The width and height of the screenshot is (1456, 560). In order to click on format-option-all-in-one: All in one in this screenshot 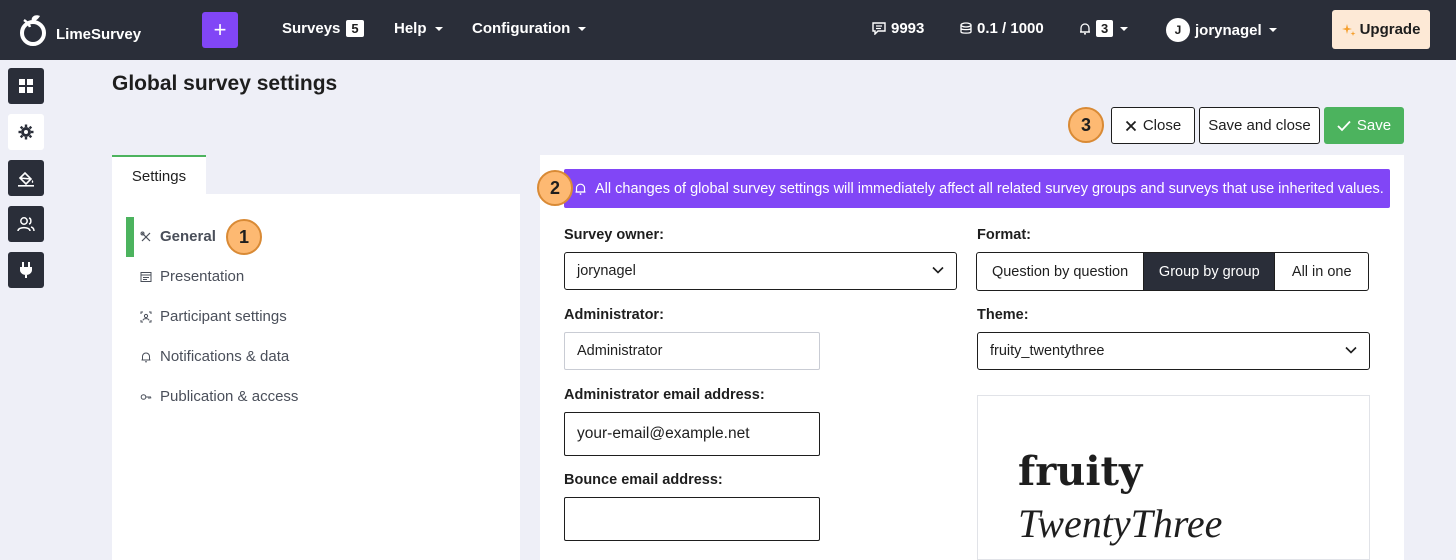, I will do `click(1321, 271)`.